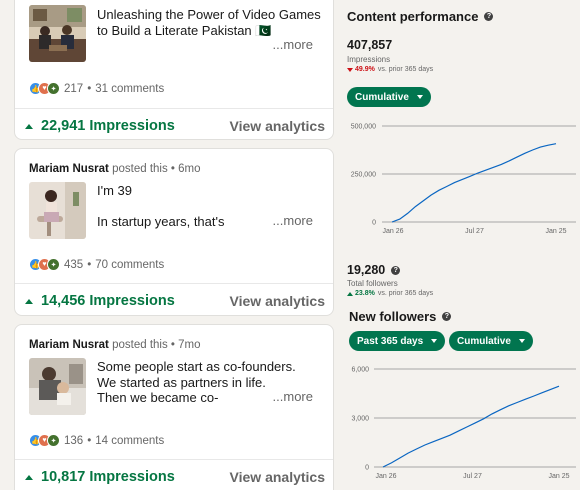  Describe the element at coordinates (369, 59) in the screenshot. I see `impressions-total-label: Impressions` at that location.